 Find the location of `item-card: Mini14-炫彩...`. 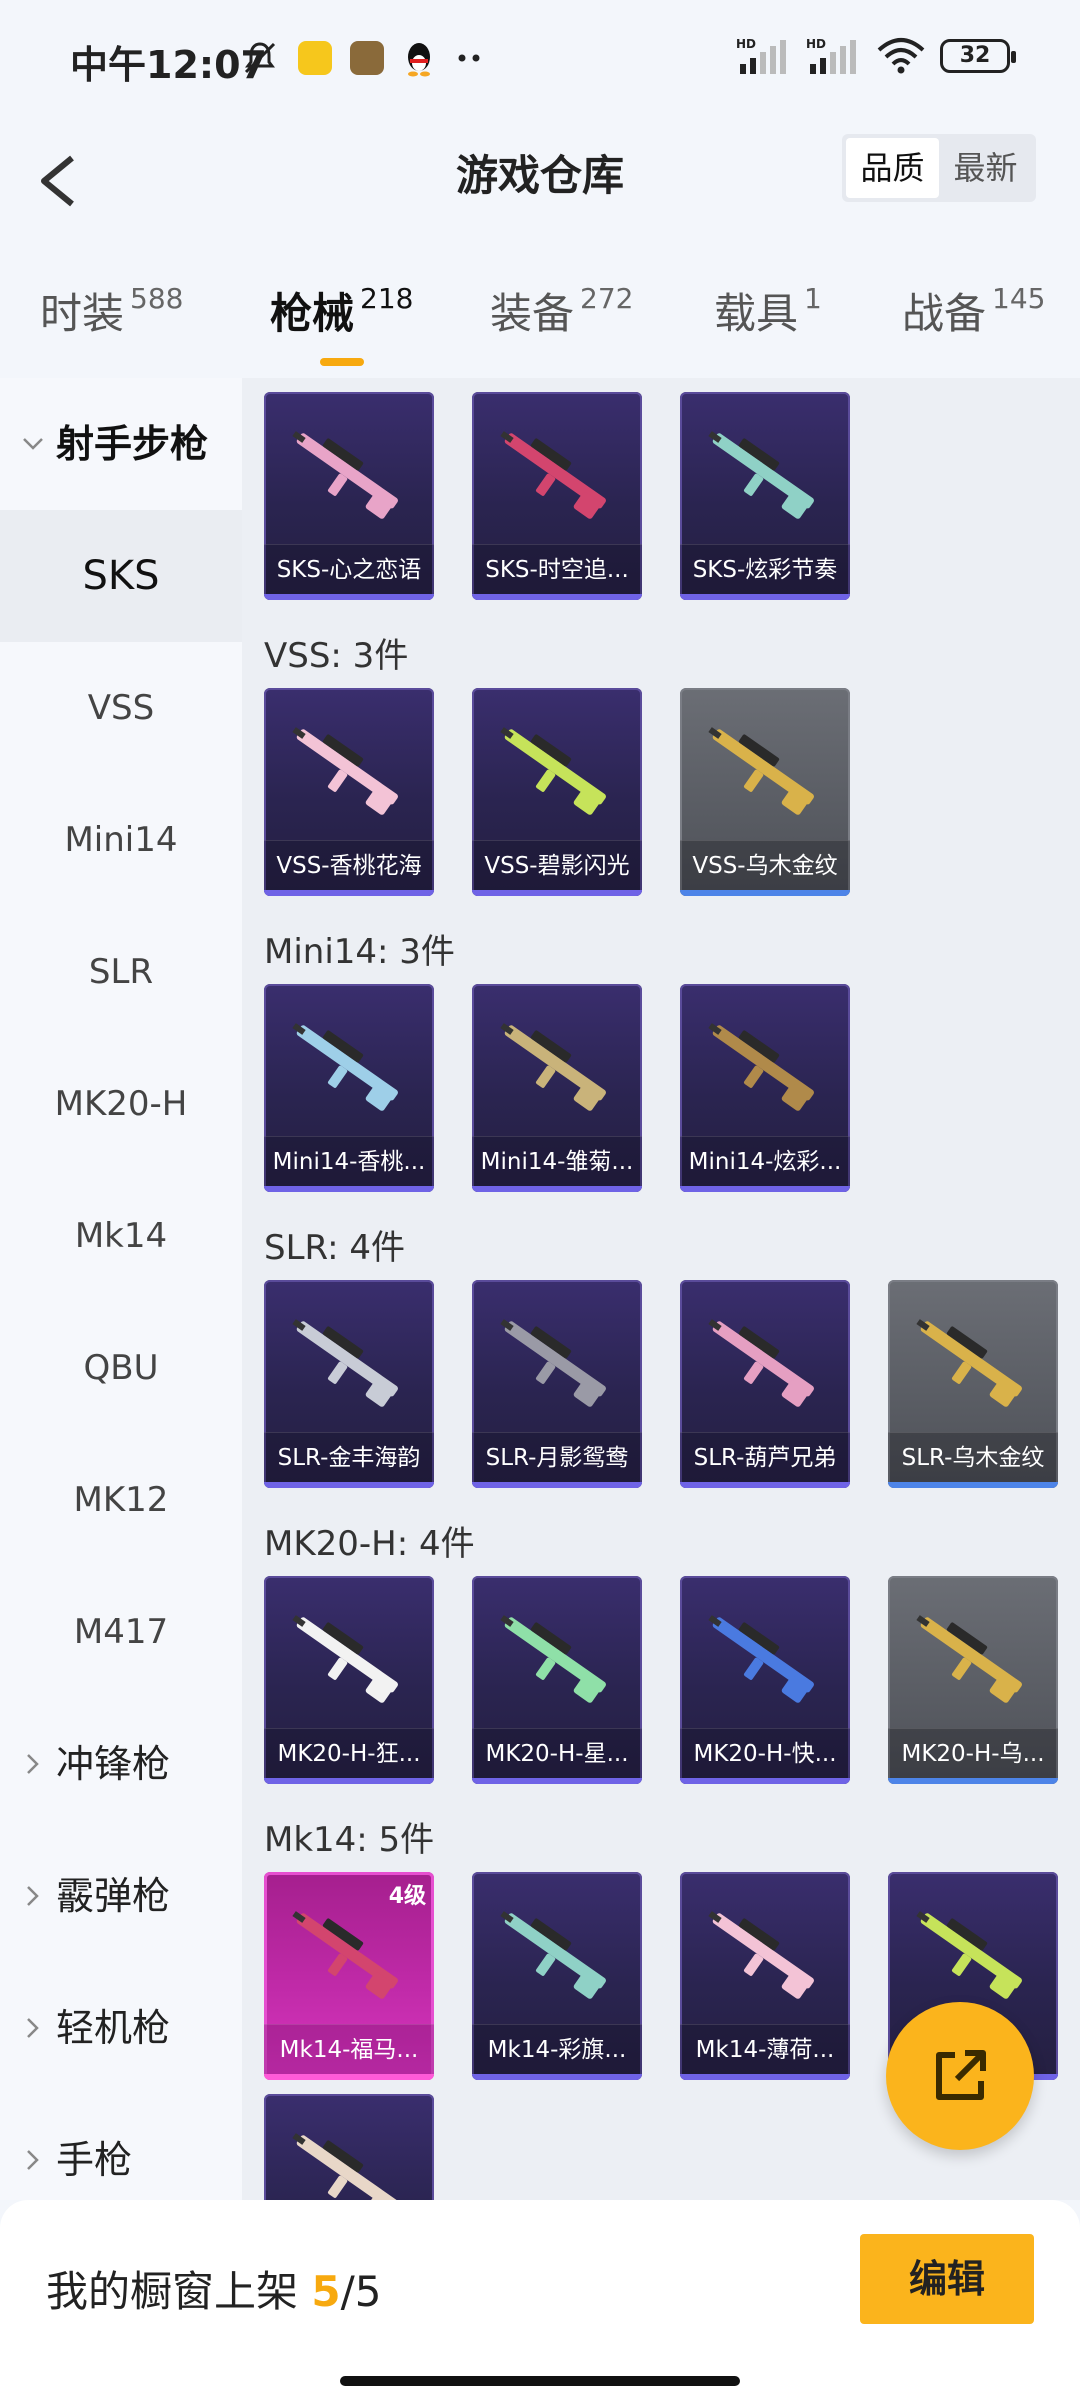

item-card: Mini14-炫彩... is located at coordinates (765, 1088).